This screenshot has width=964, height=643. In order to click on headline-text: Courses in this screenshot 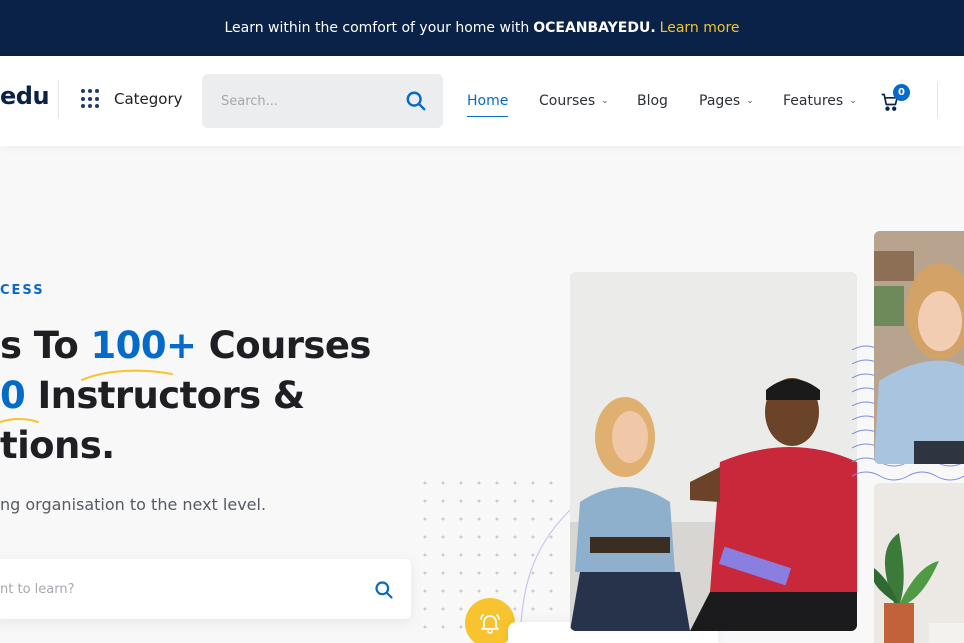, I will do `click(284, 345)`.